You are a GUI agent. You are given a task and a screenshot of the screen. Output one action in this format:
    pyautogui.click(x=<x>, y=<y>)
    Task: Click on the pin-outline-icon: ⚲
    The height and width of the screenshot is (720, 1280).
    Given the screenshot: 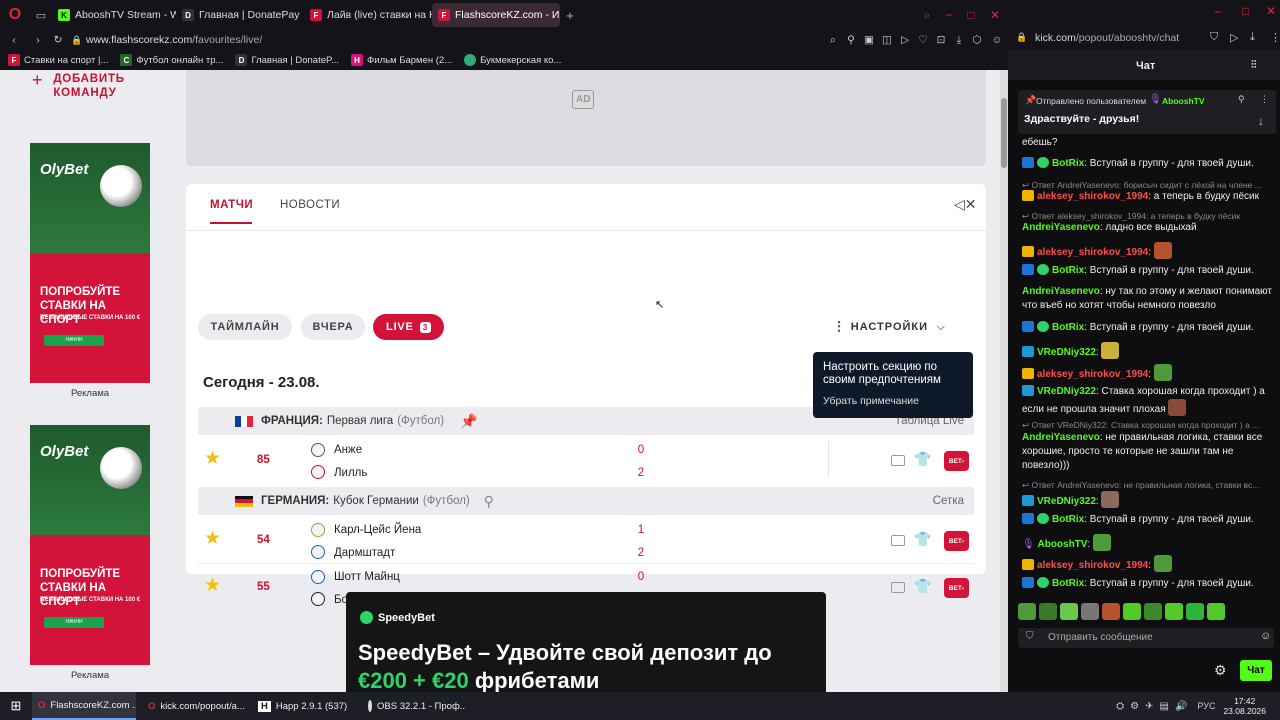 What is the action you would take?
    pyautogui.click(x=489, y=501)
    